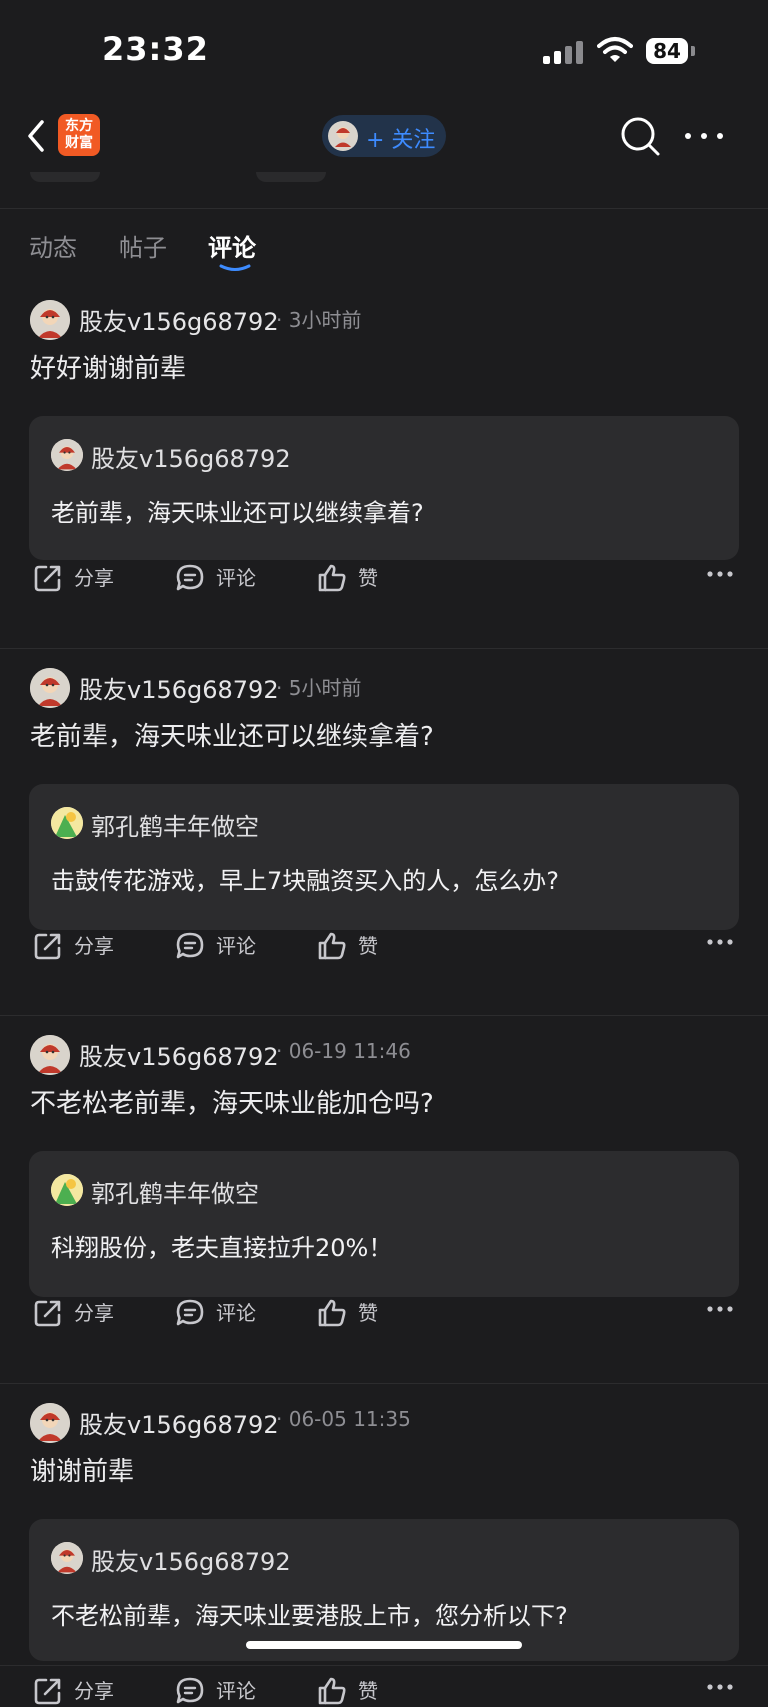  I want to click on comment-text: 谢谢前辈, so click(82, 1469).